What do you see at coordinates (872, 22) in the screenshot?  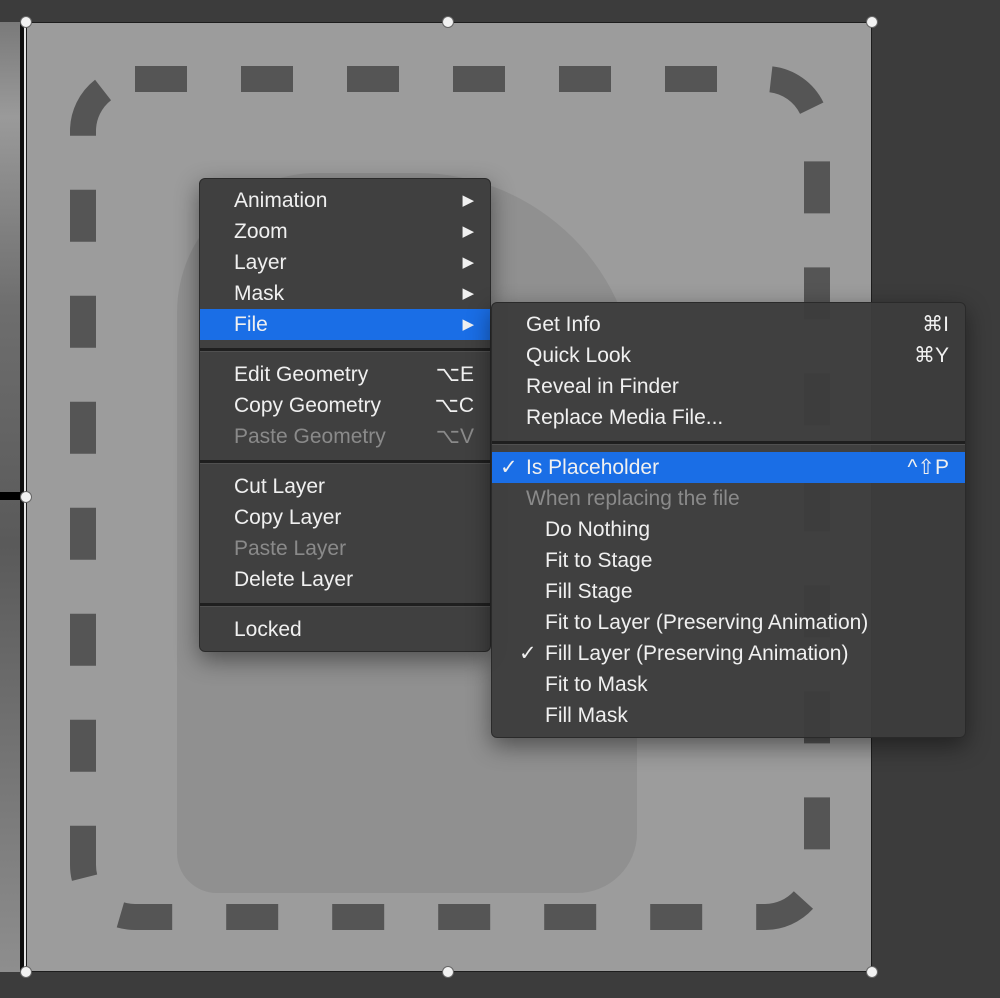 I see `resize-handle-top-right` at bounding box center [872, 22].